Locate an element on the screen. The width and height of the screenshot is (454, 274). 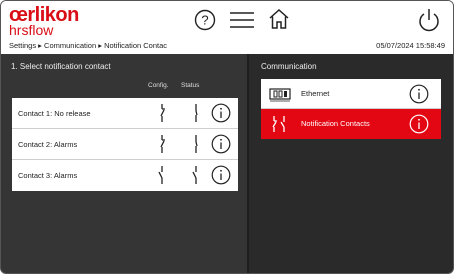
contact-row-2: Contact 2: Alarms is located at coordinates (125, 144).